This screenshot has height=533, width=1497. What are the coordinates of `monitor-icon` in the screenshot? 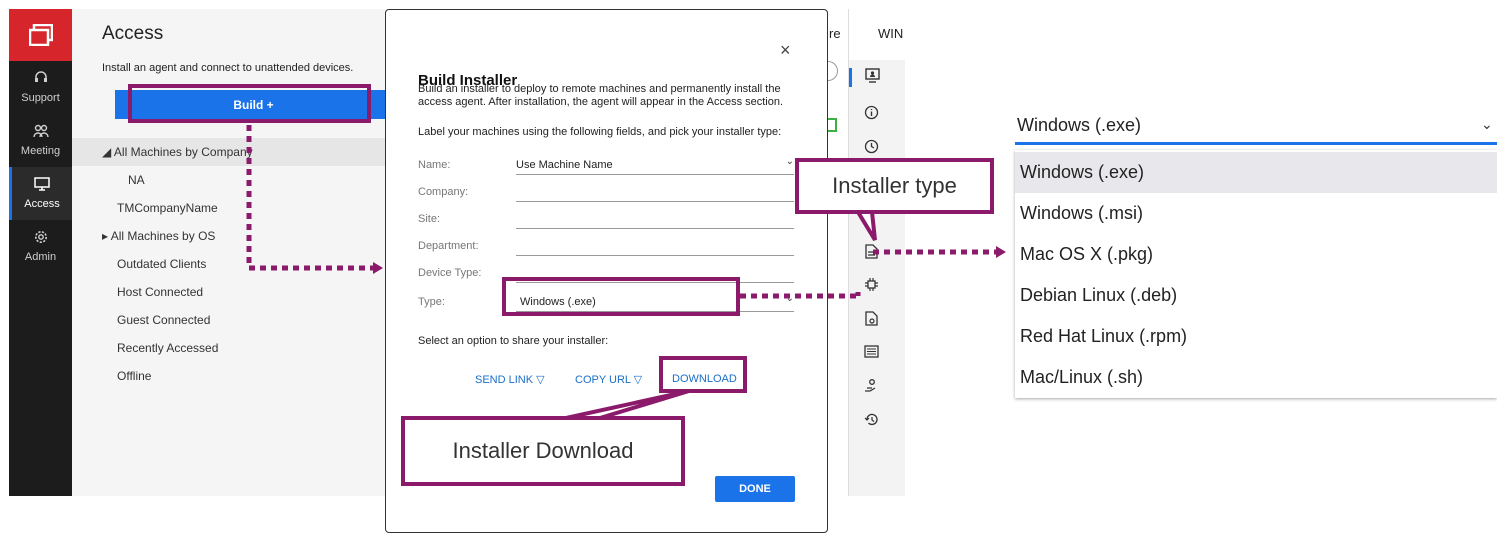 It's located at (42, 186).